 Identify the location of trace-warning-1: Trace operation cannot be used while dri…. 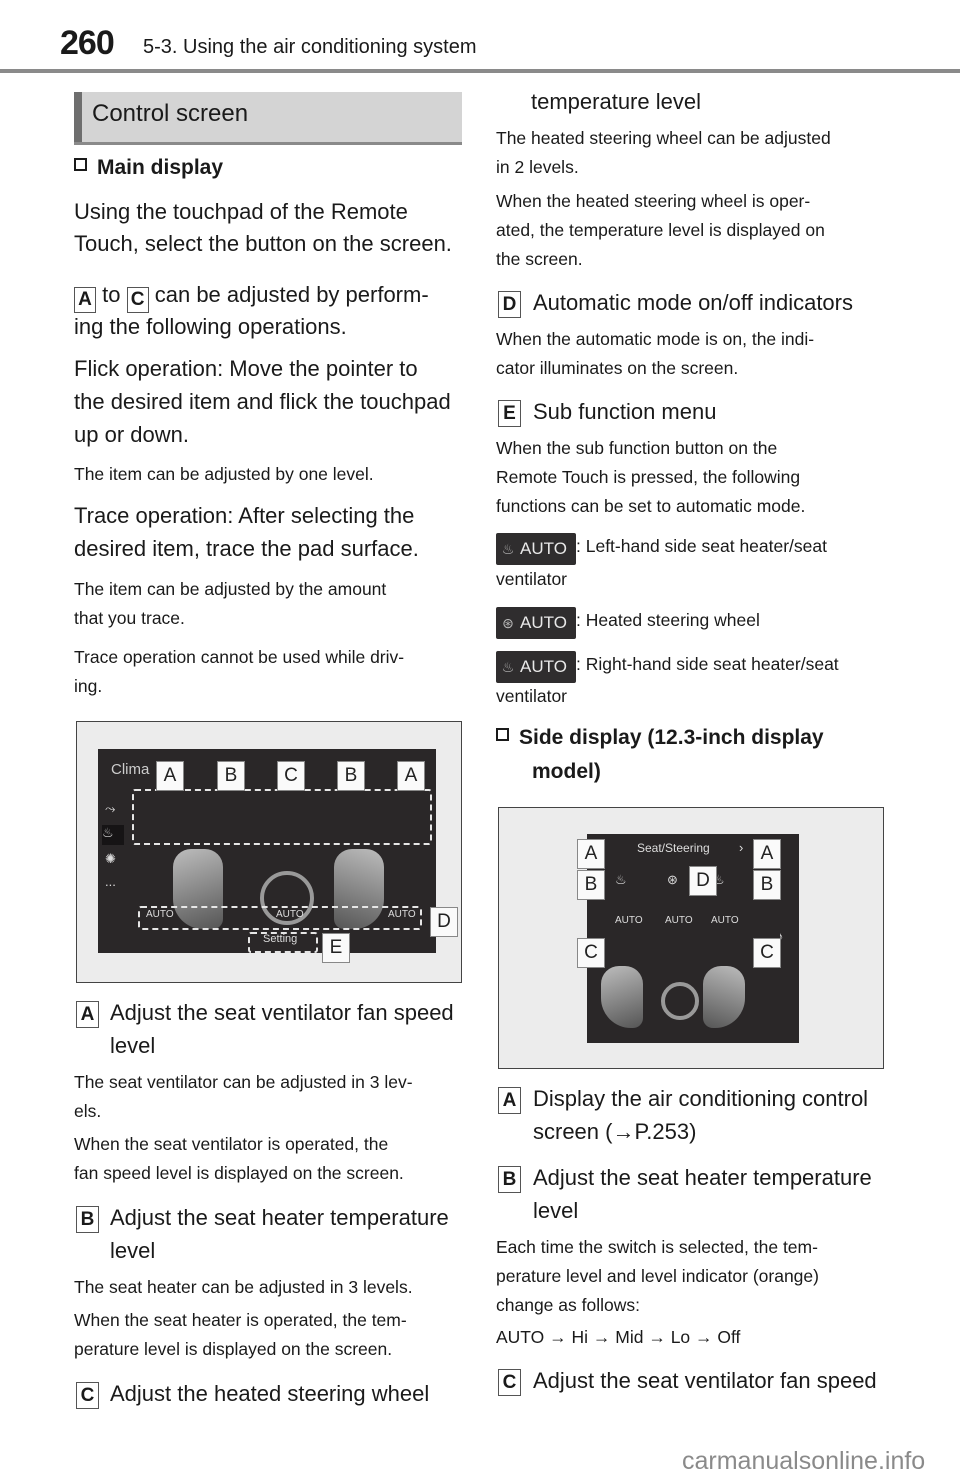
(239, 657).